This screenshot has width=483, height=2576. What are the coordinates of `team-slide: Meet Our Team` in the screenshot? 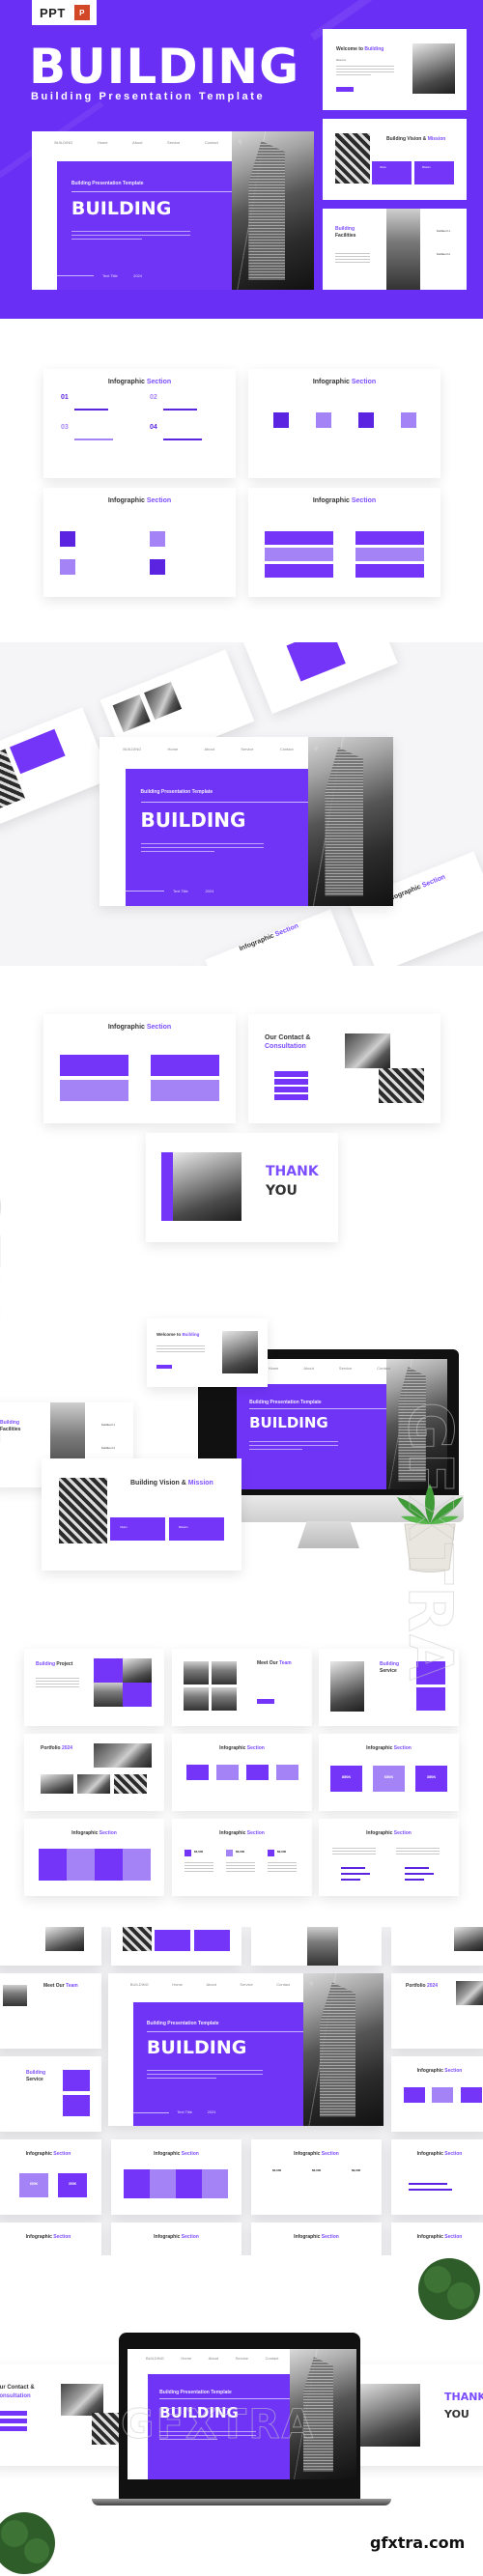 It's located at (242, 1687).